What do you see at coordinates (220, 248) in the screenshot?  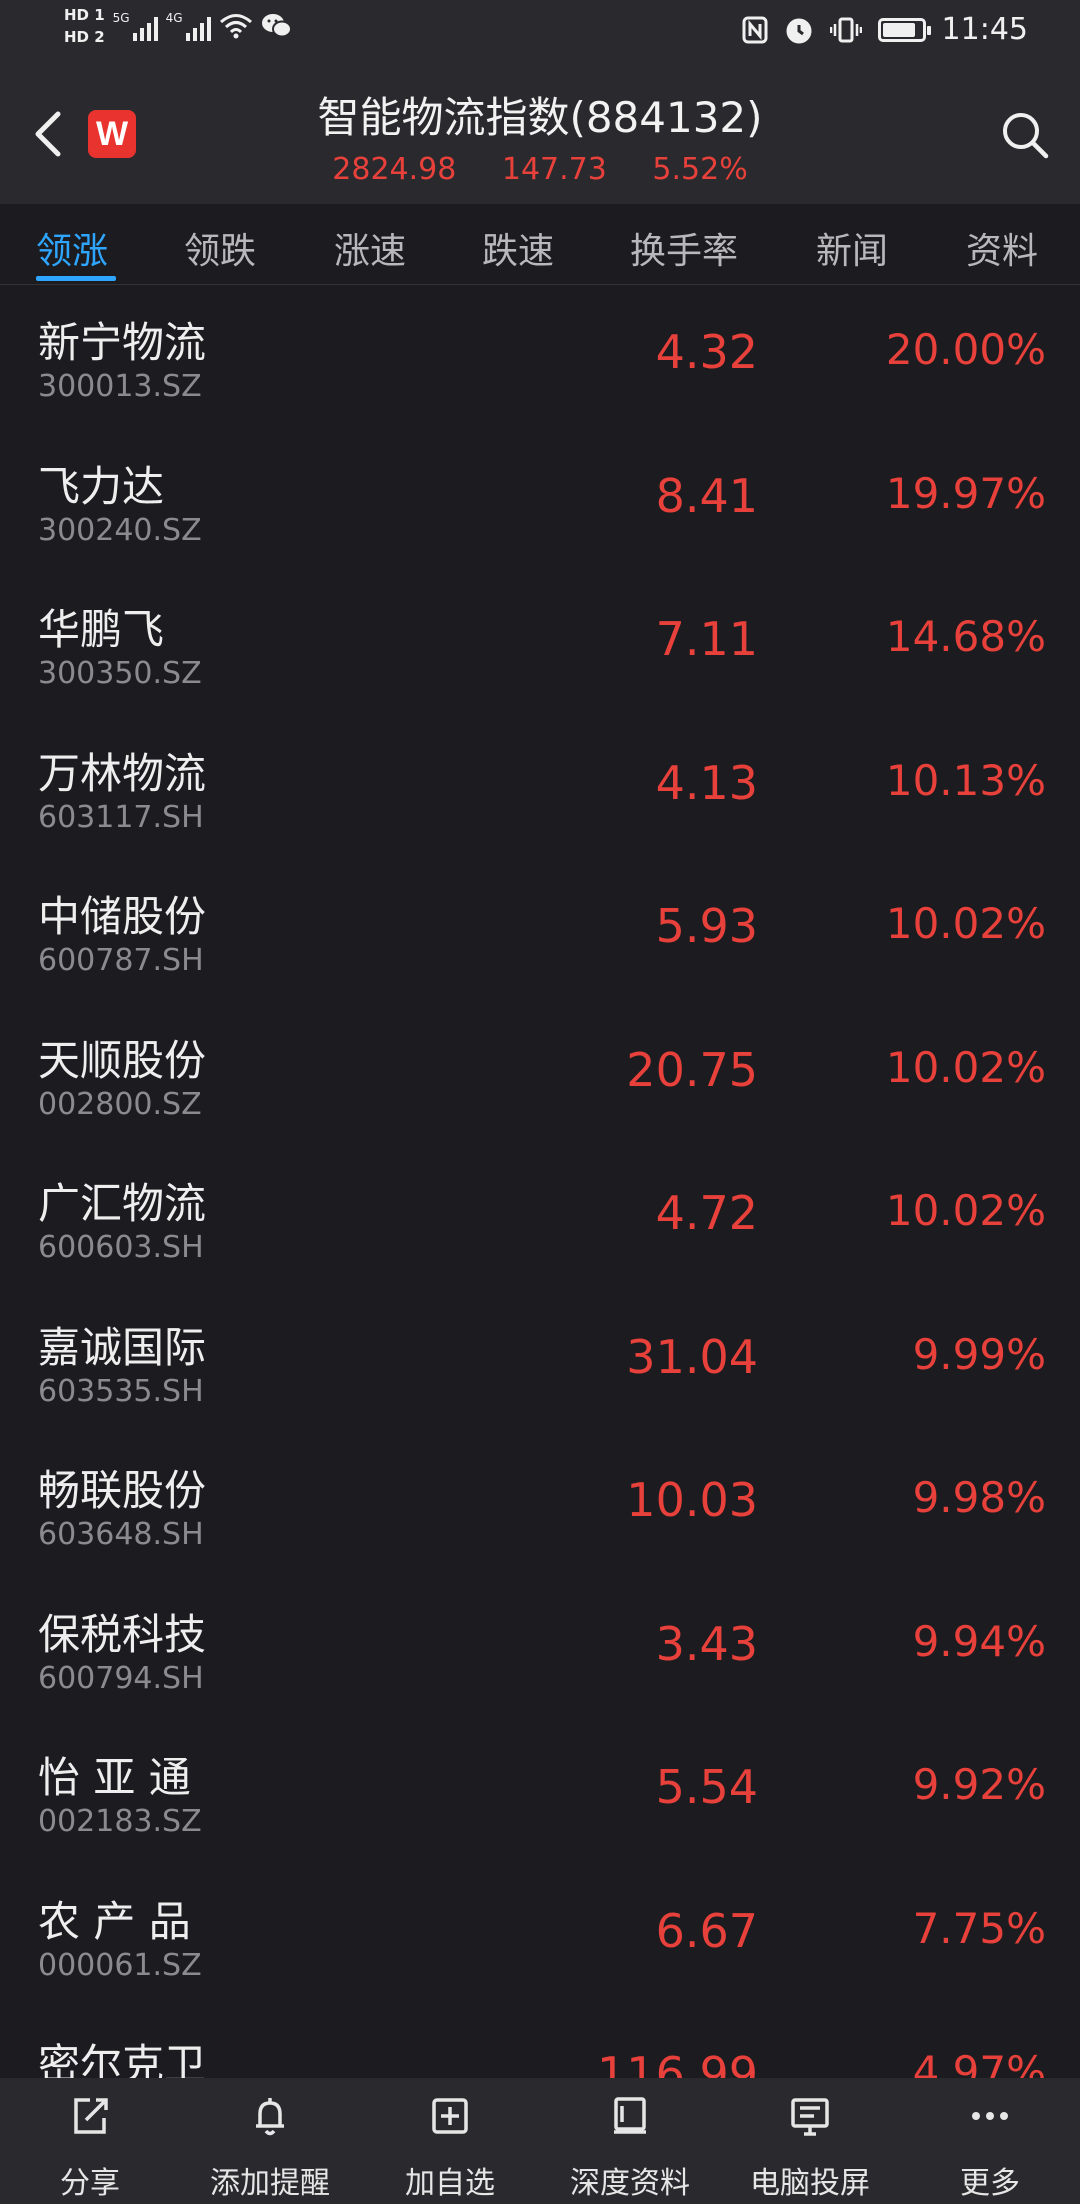 I see `tab-lead-losers: 领跌` at bounding box center [220, 248].